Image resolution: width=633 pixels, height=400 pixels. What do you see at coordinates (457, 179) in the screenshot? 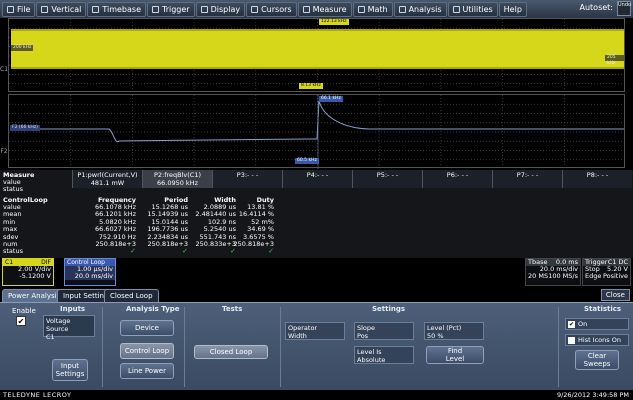
I see `measure-param-6: P6:- - -` at bounding box center [457, 179].